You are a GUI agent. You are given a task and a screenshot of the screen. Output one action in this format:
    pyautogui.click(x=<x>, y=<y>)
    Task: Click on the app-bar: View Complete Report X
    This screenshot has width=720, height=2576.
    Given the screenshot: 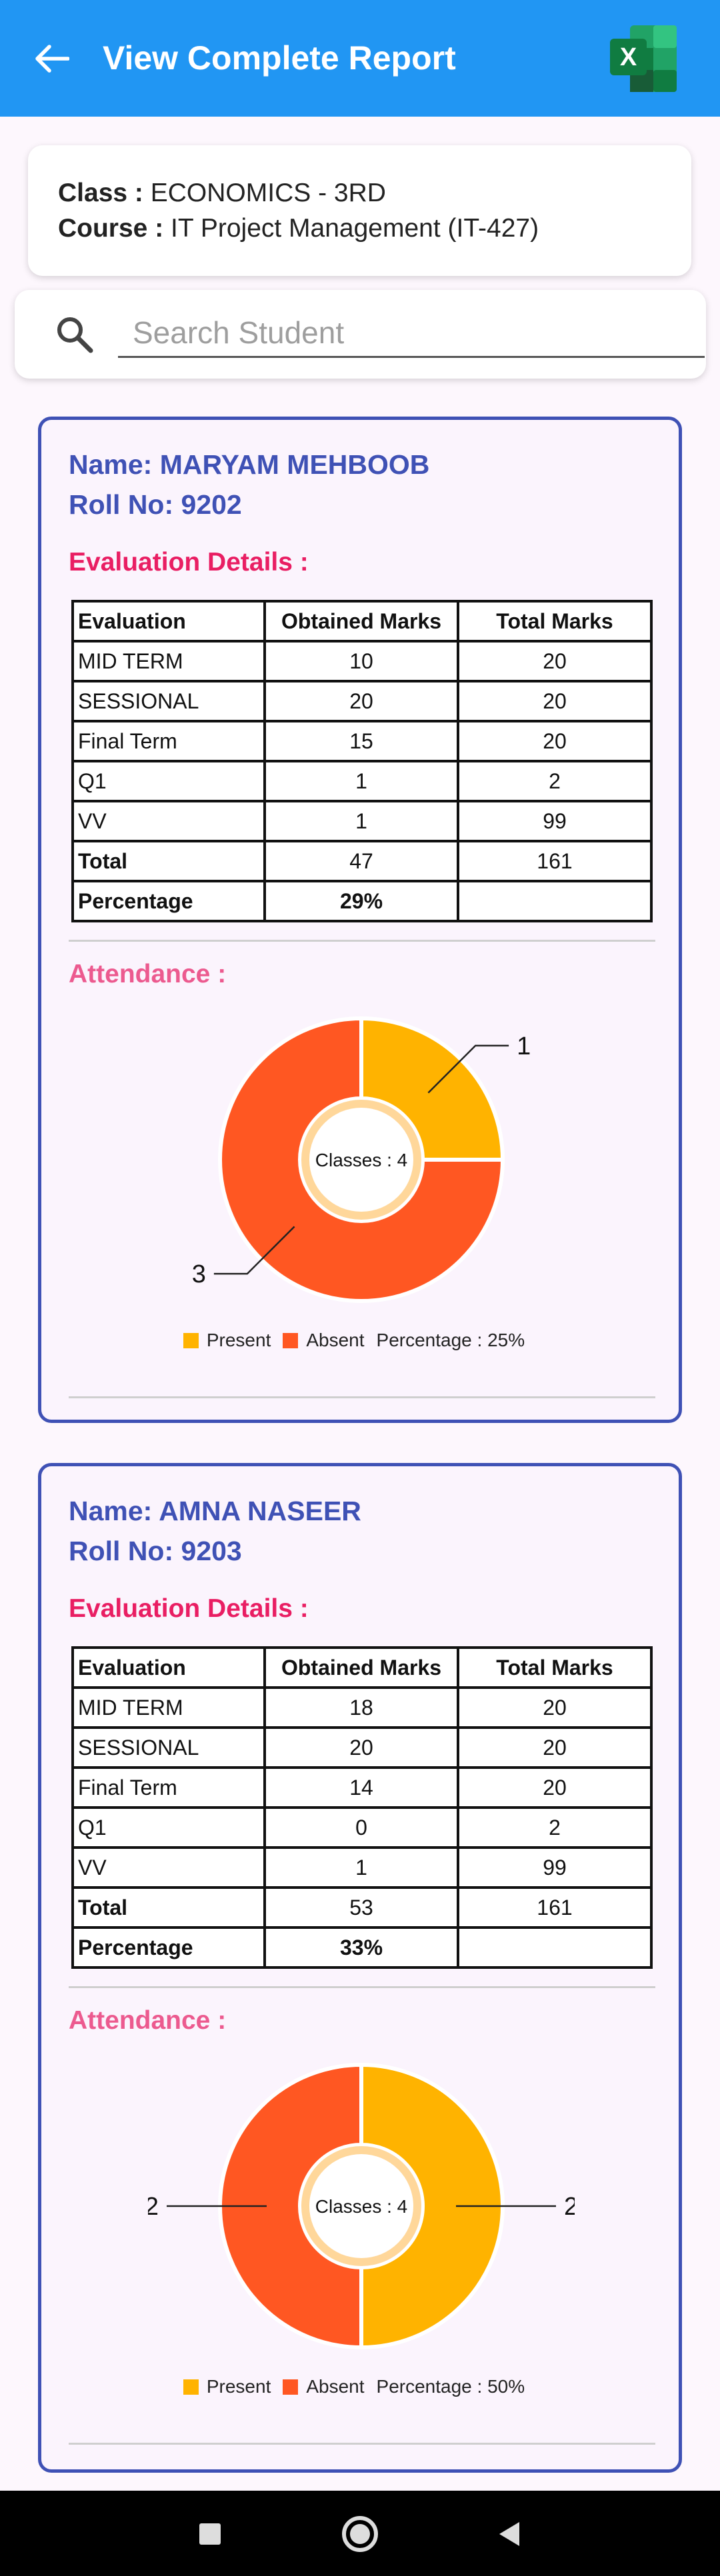 What is the action you would take?
    pyautogui.click(x=360, y=58)
    